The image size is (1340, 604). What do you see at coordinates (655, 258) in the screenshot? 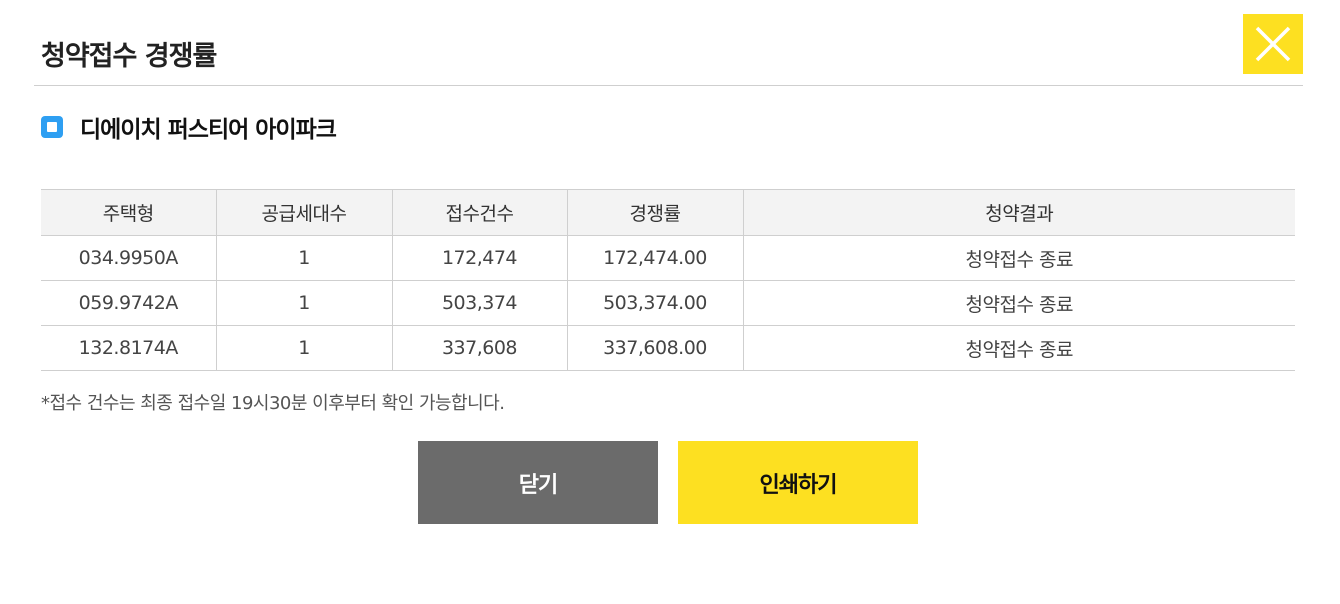
I see `cell-competition-rate: 172,474.00` at bounding box center [655, 258].